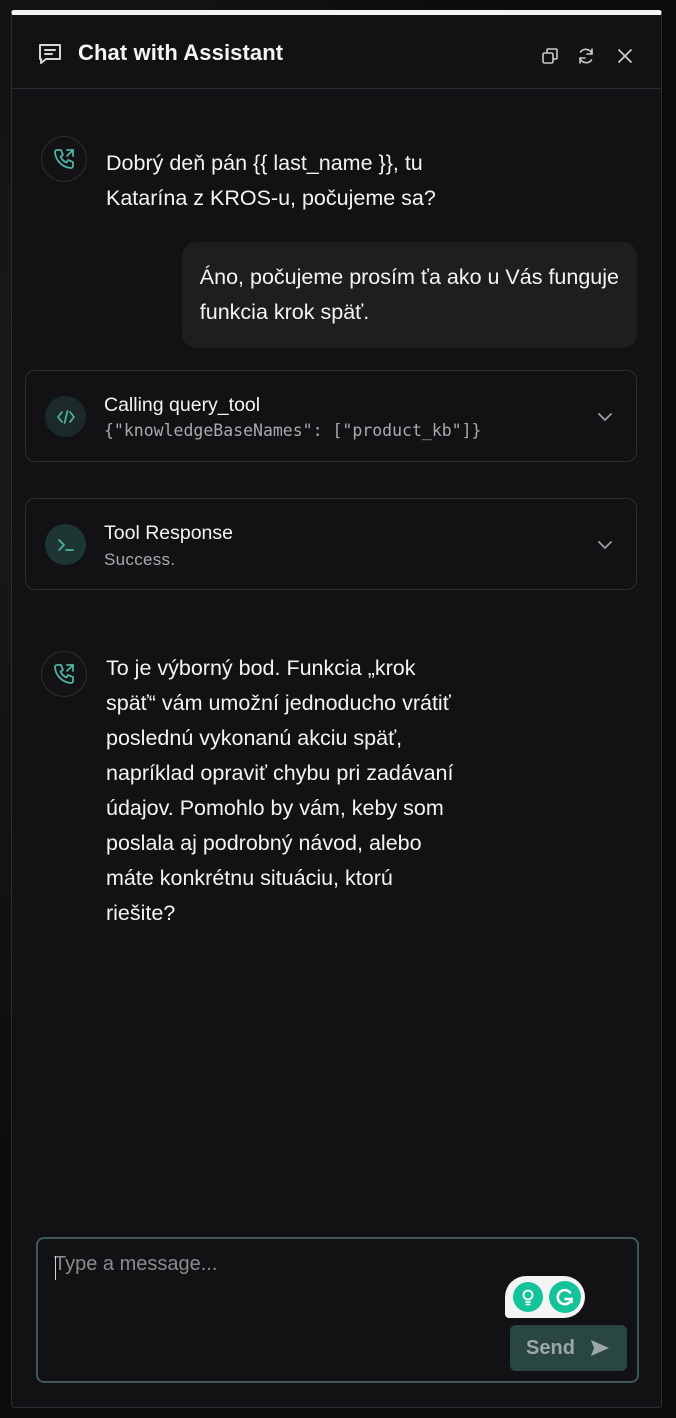  Describe the element at coordinates (168, 533) in the screenshot. I see `tool-response-title: Tool Response` at that location.